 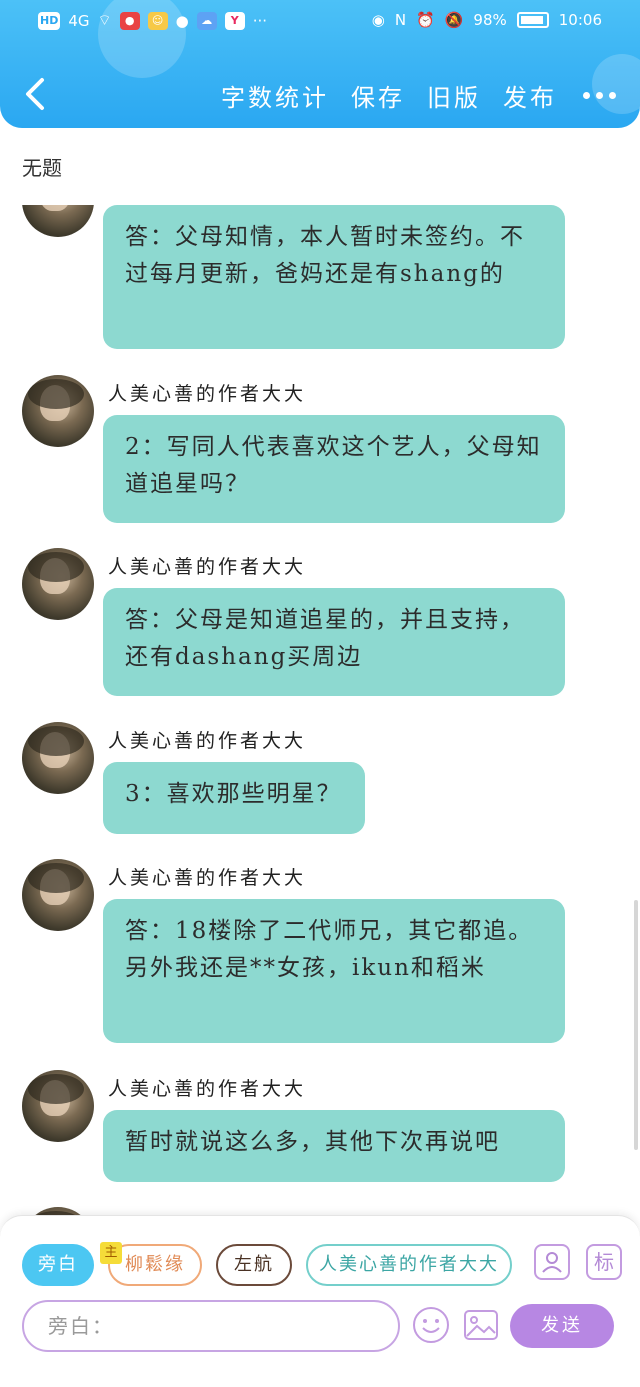 I want to click on more-options-icon, so click(x=599, y=95).